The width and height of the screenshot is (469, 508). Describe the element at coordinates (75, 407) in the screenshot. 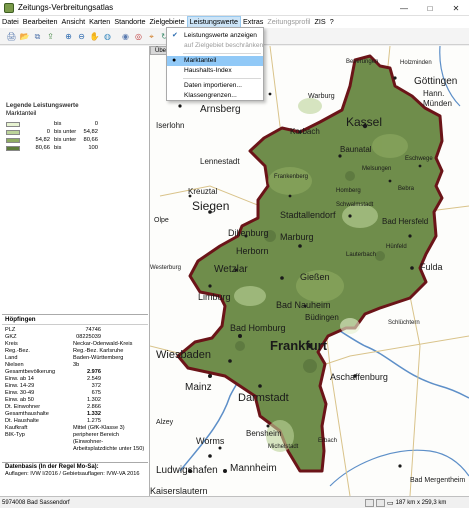

I see `info-row: Dt. Einwohner 2.866` at that location.